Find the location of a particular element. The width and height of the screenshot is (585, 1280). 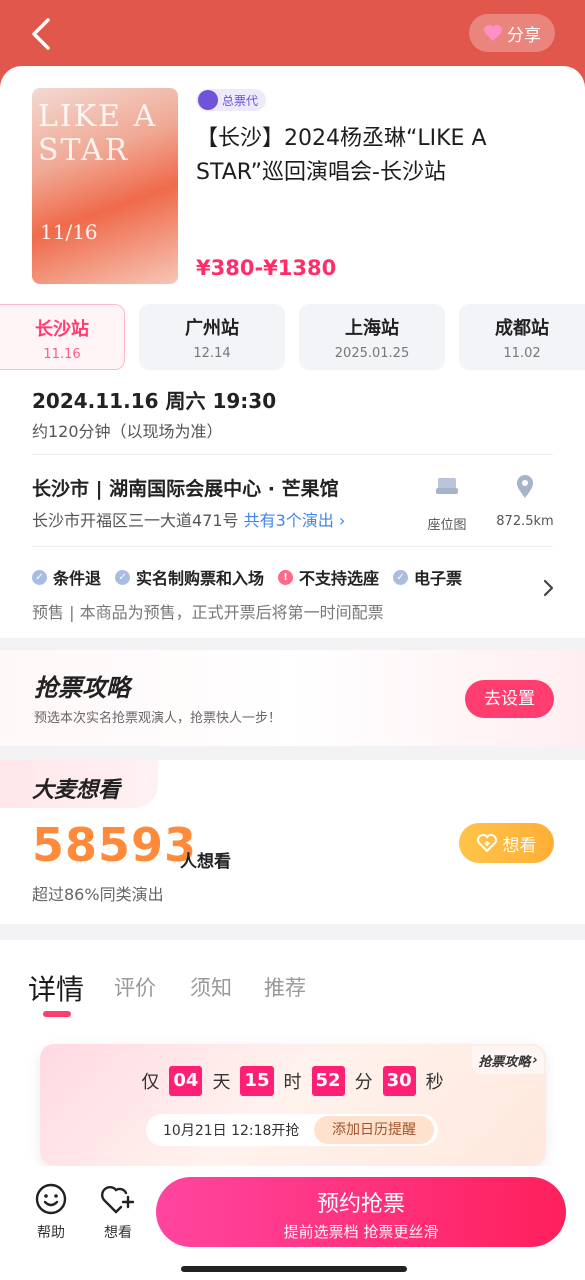

agent-badge-label: 总票代 is located at coordinates (240, 100).